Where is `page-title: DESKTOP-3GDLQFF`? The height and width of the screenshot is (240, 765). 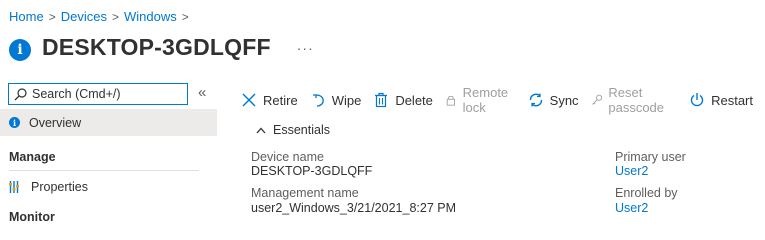
page-title: DESKTOP-3GDLQFF is located at coordinates (156, 46).